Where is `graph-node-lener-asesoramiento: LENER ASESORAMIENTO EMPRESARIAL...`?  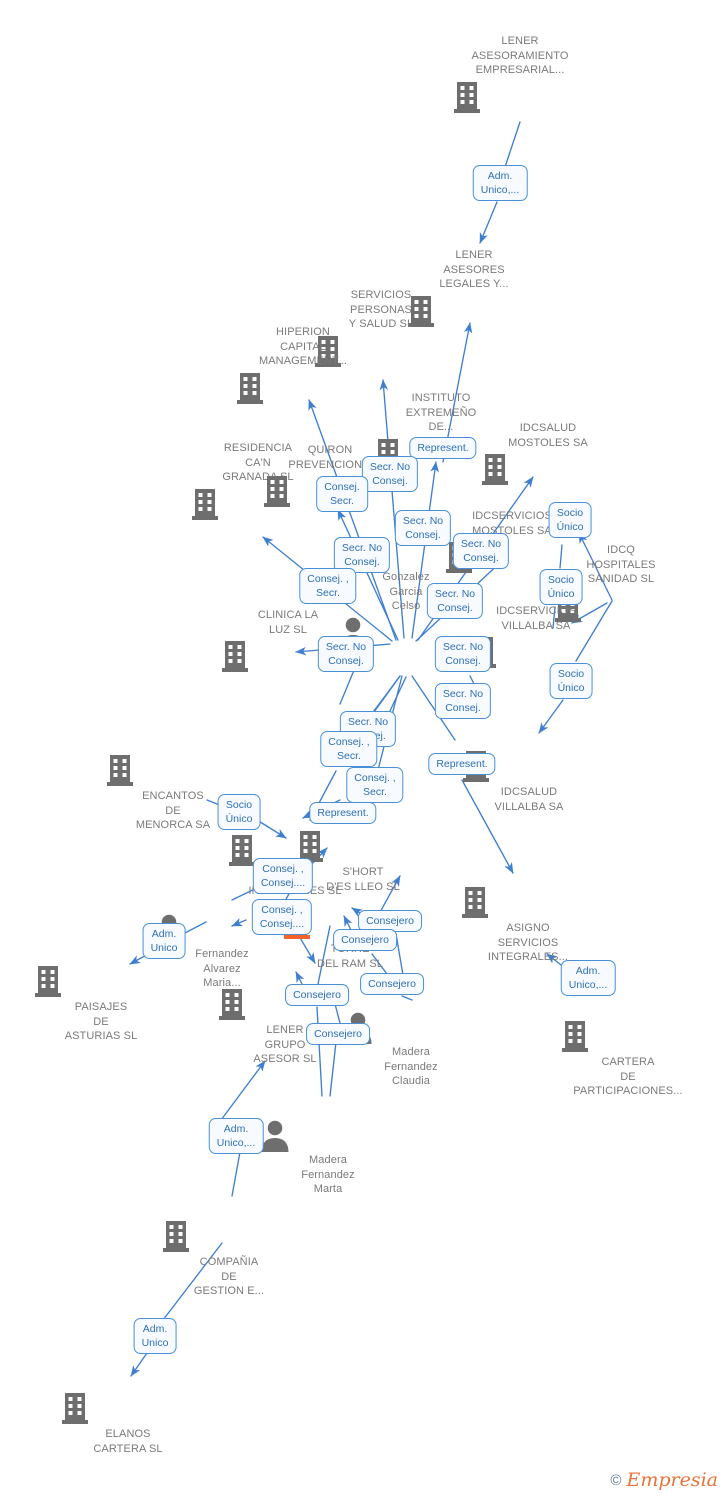 graph-node-lener-asesoramiento: LENER ASESORAMIENTO EMPRESARIAL... is located at coordinates (520, 74).